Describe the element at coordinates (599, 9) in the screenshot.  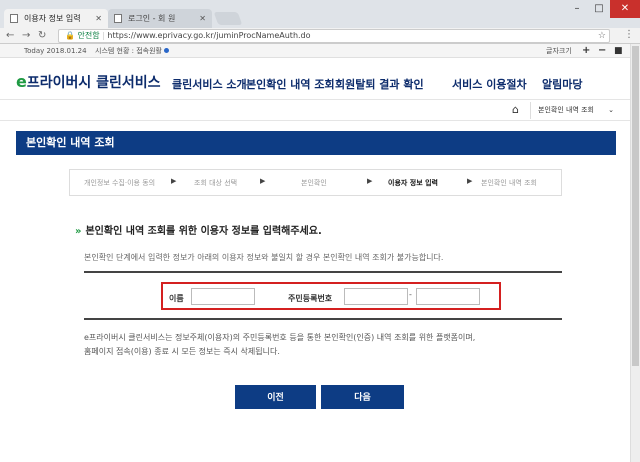
I see `maximize-icon: □` at that location.